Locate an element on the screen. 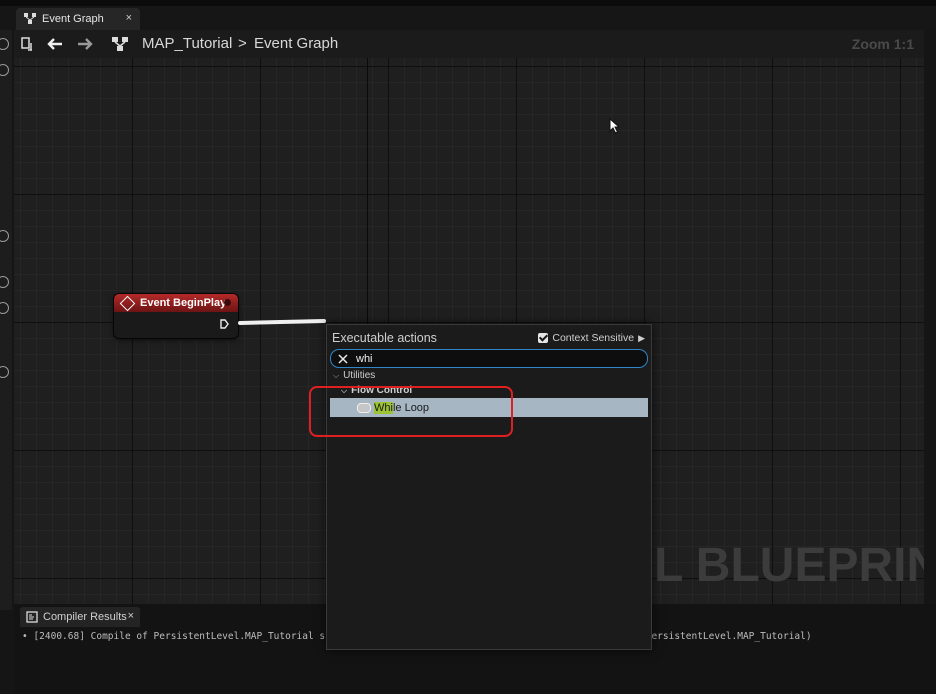 This screenshot has height=694, width=936. bookmark-icon is located at coordinates (26, 44).